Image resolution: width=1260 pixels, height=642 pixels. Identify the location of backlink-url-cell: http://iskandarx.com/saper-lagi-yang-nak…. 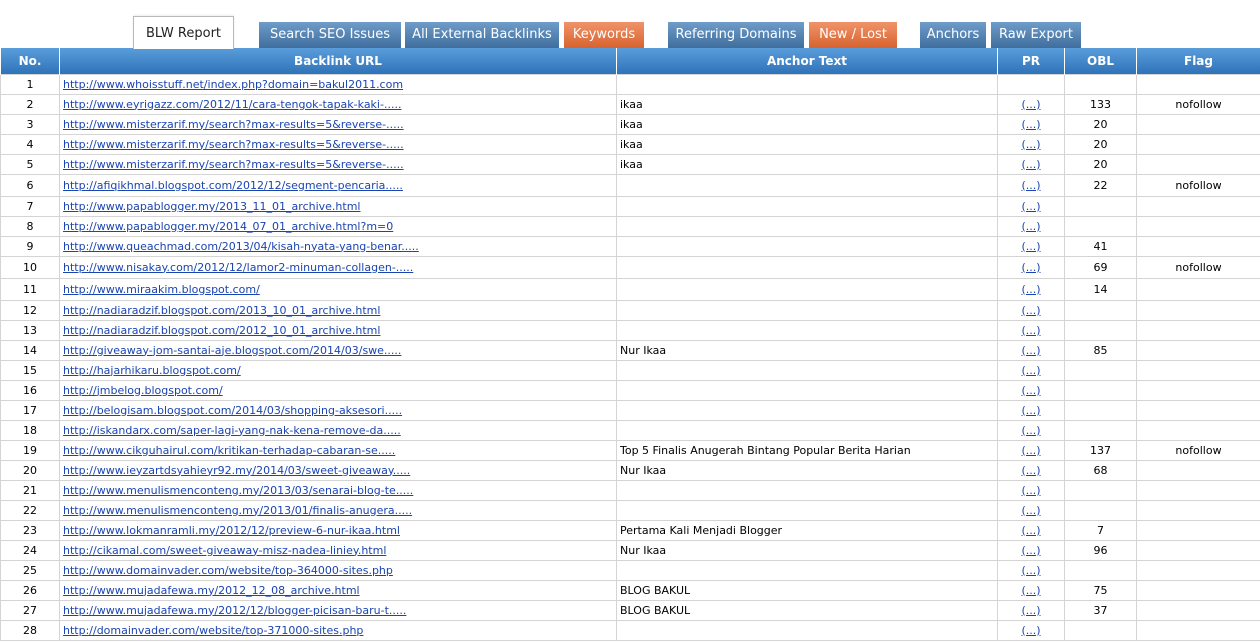
(338, 430).